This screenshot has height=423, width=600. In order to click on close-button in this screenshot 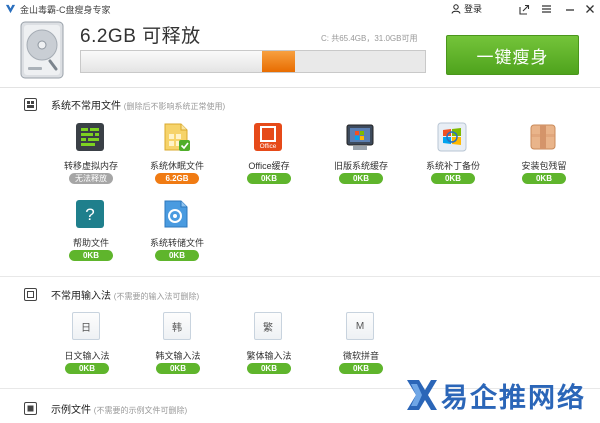, I will do `click(590, 9)`.